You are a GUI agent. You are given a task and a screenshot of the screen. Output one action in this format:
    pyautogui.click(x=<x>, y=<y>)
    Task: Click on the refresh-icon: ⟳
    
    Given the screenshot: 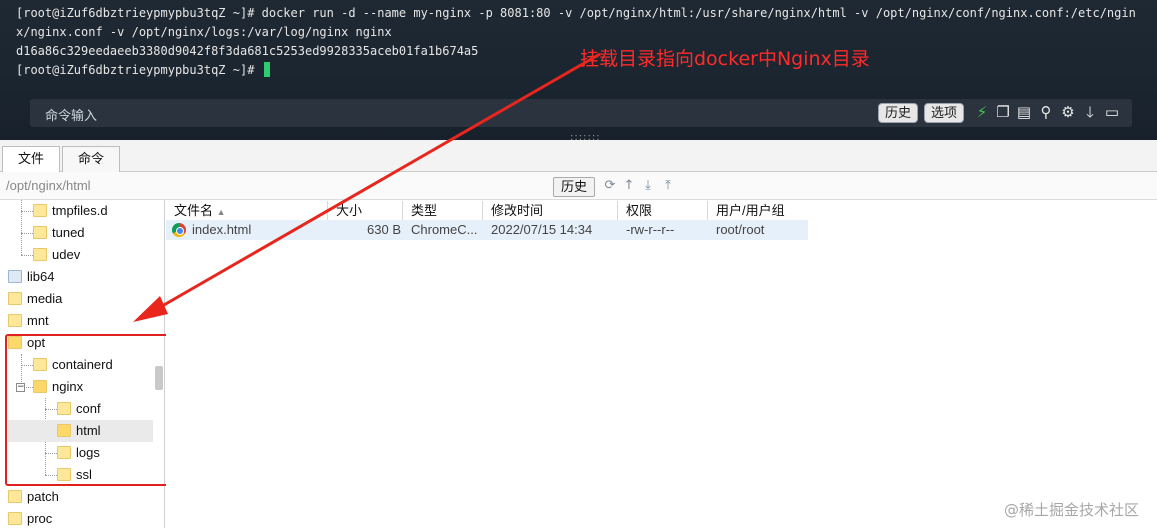 What is the action you would take?
    pyautogui.click(x=610, y=186)
    